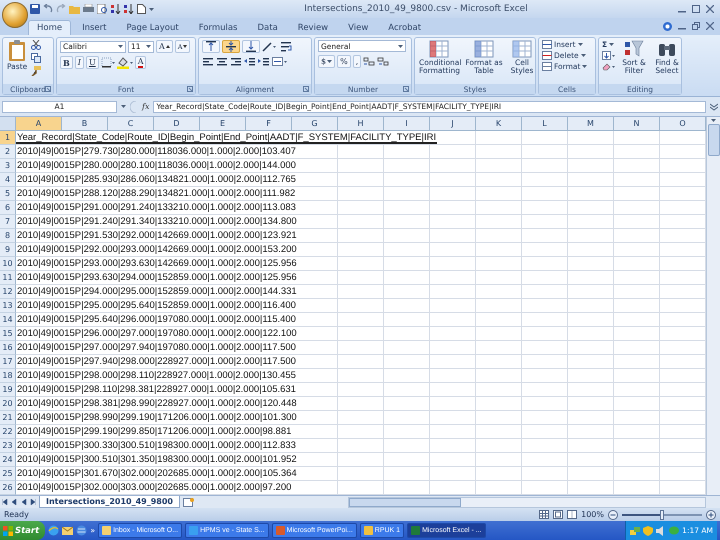 This screenshot has height=540, width=720. I want to click on row-header: 11, so click(8, 278).